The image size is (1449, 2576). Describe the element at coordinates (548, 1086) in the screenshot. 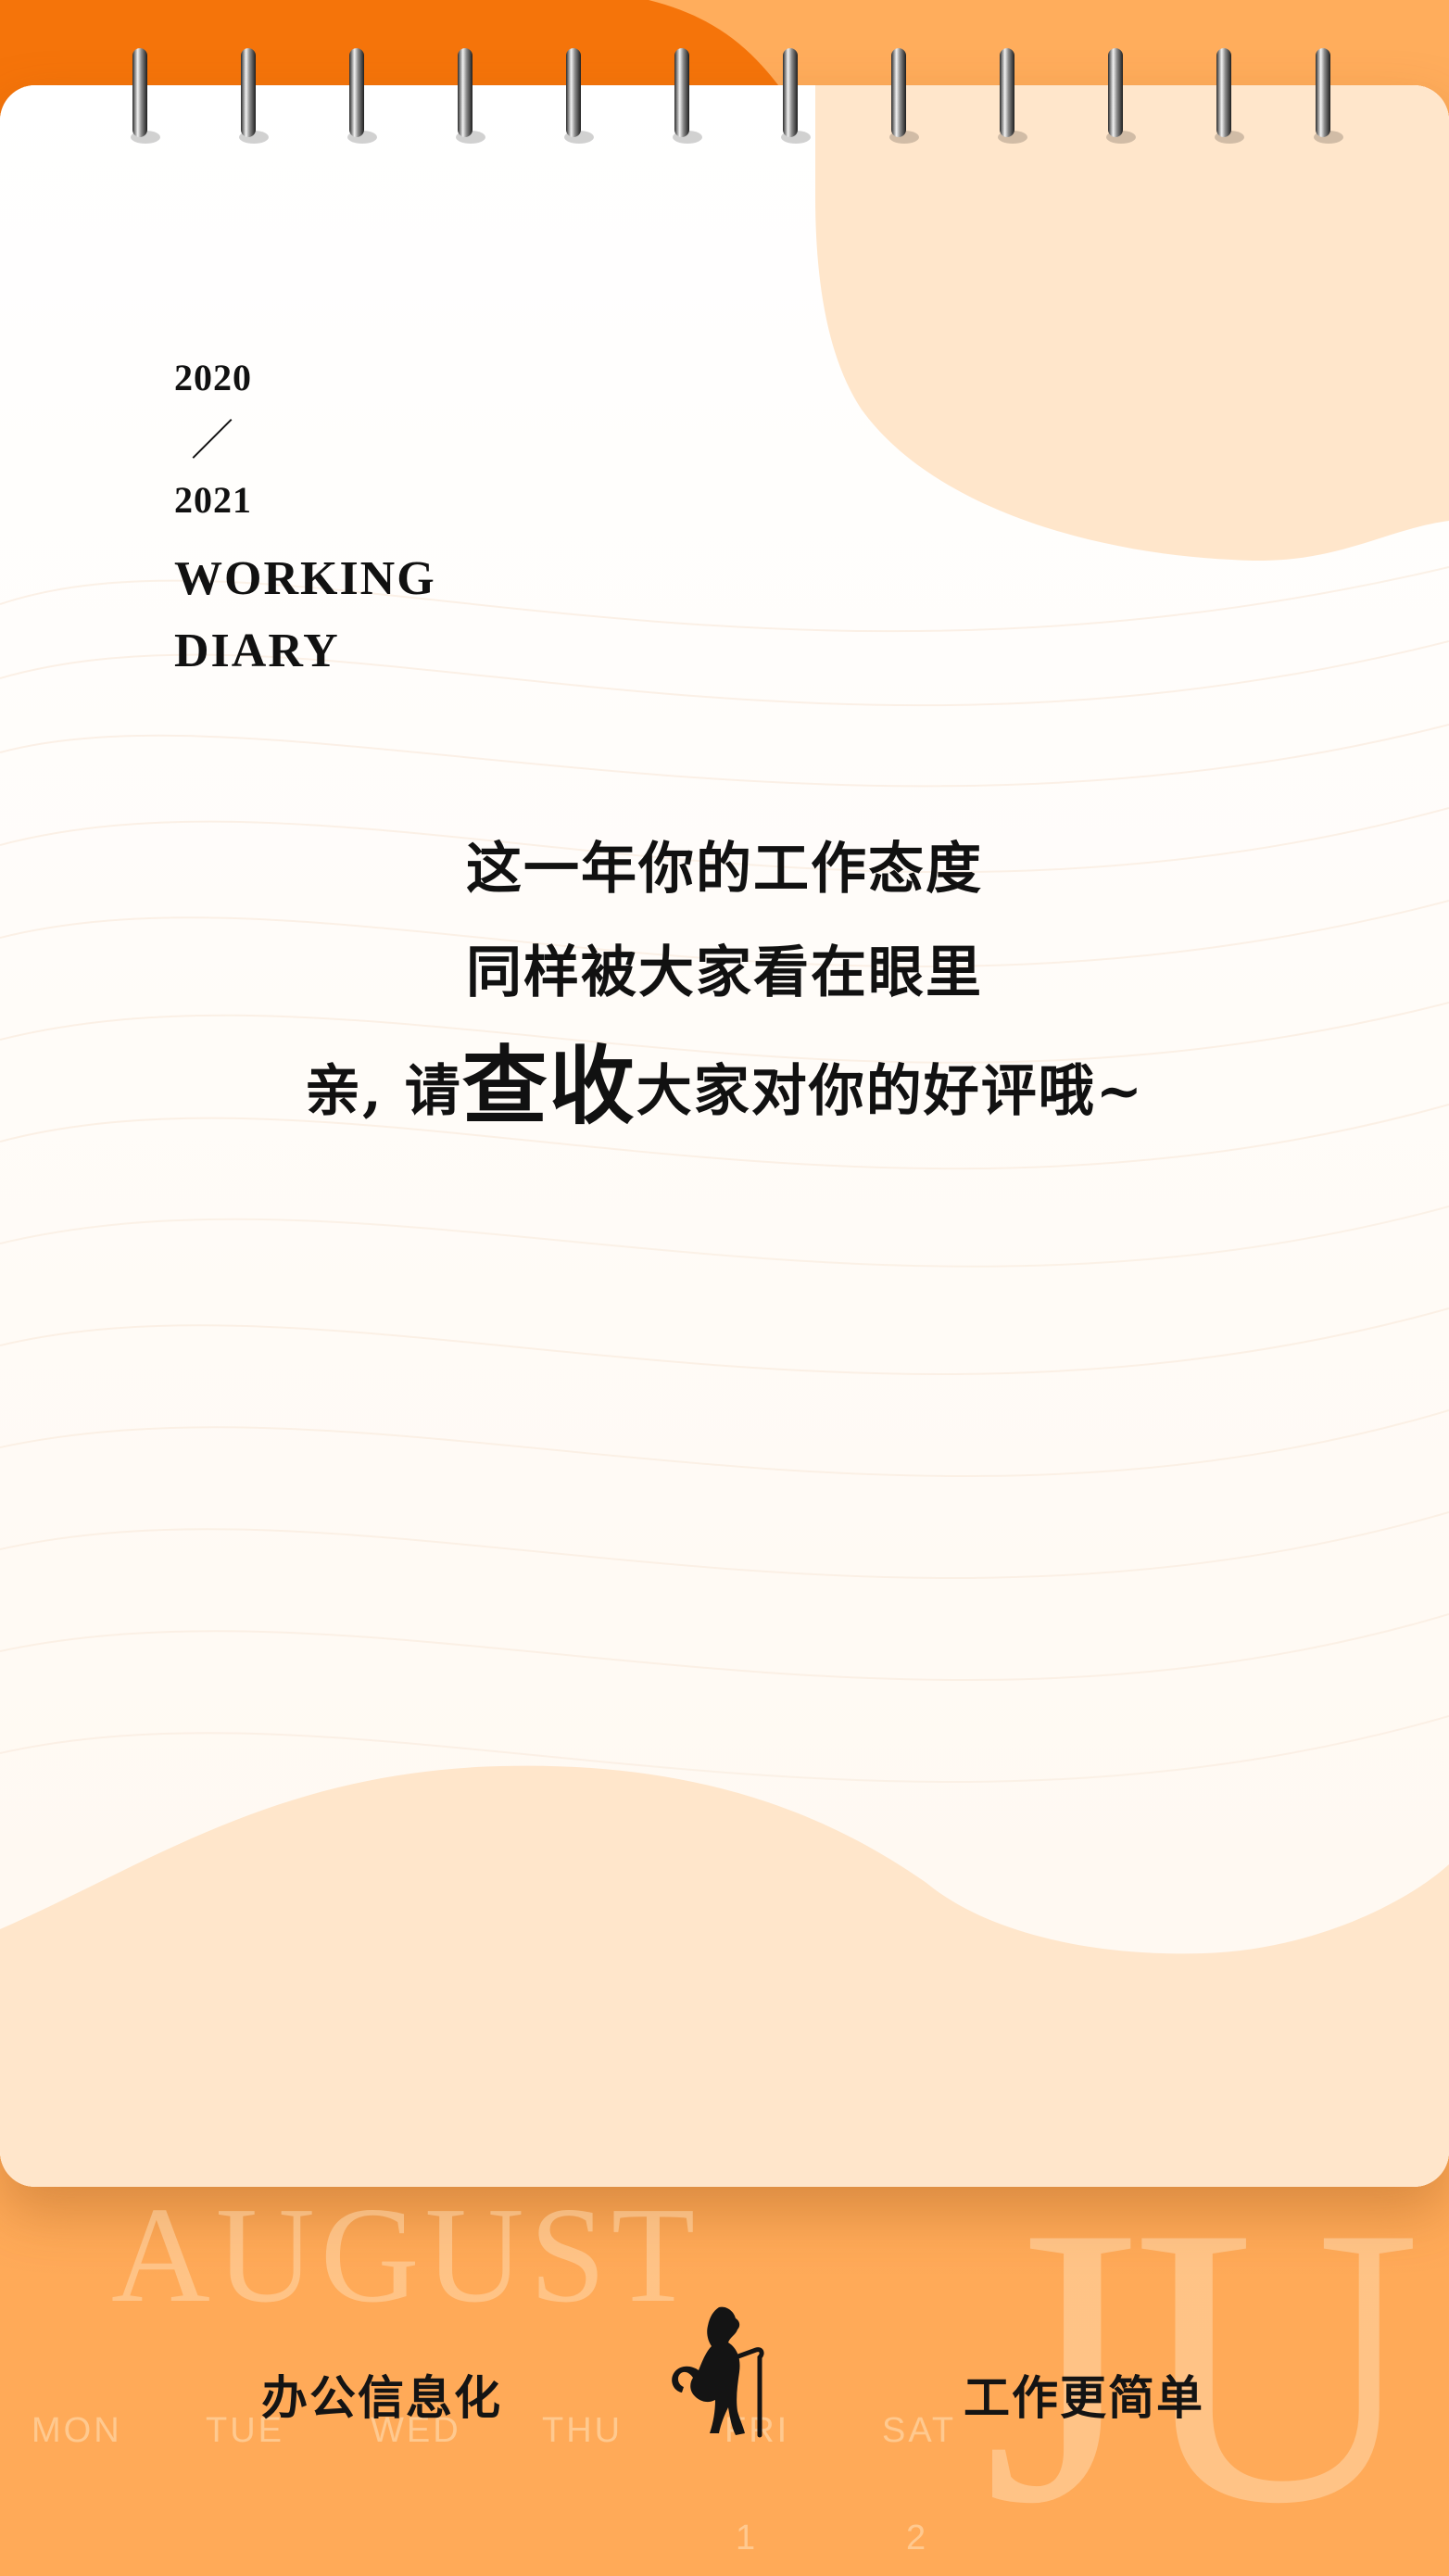

I see `message-emphasis: 查收` at that location.